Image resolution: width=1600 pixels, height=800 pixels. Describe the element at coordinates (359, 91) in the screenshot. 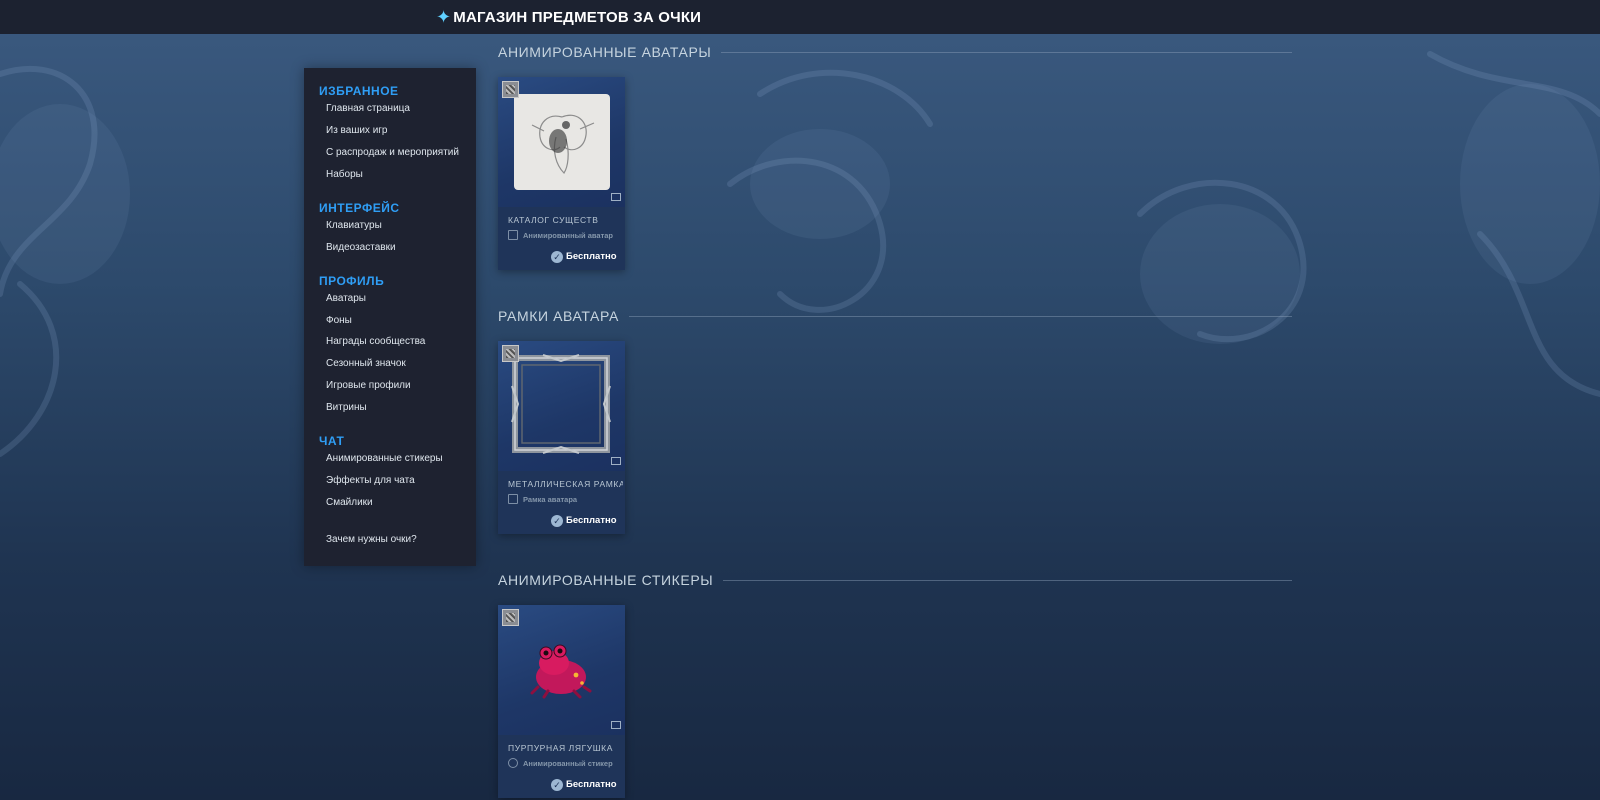

I see `sidebar-section-favorites: ИЗБРАННОЕ` at that location.